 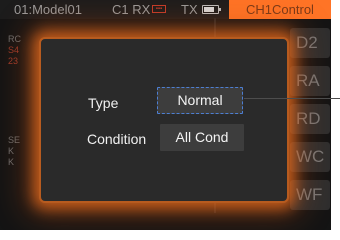 What do you see at coordinates (292, 98) in the screenshot?
I see `callout-line` at bounding box center [292, 98].